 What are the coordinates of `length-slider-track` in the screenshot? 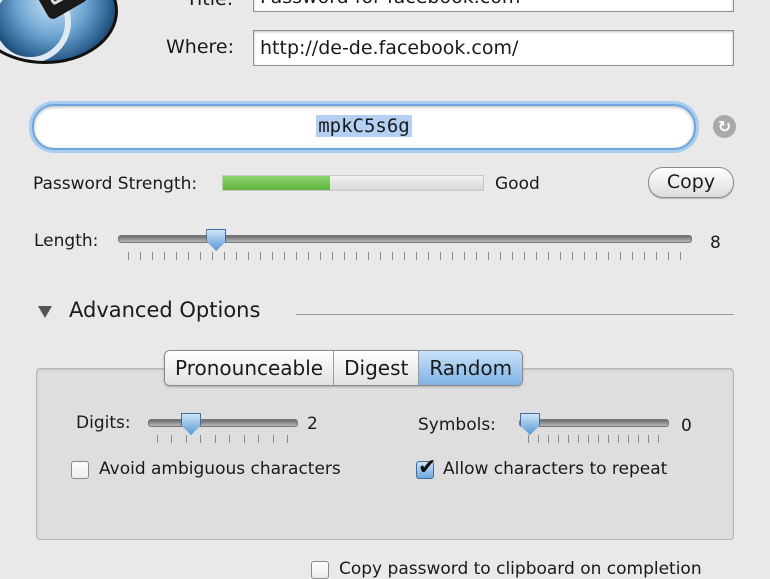 It's located at (405, 239).